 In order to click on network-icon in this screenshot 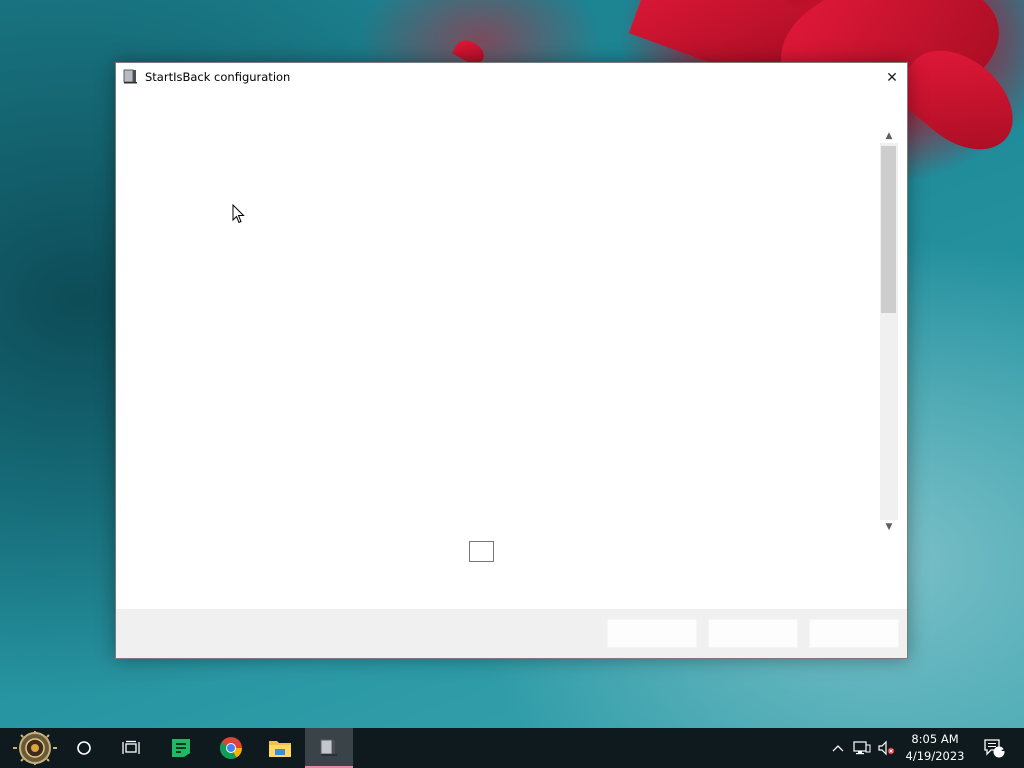, I will do `click(862, 748)`.